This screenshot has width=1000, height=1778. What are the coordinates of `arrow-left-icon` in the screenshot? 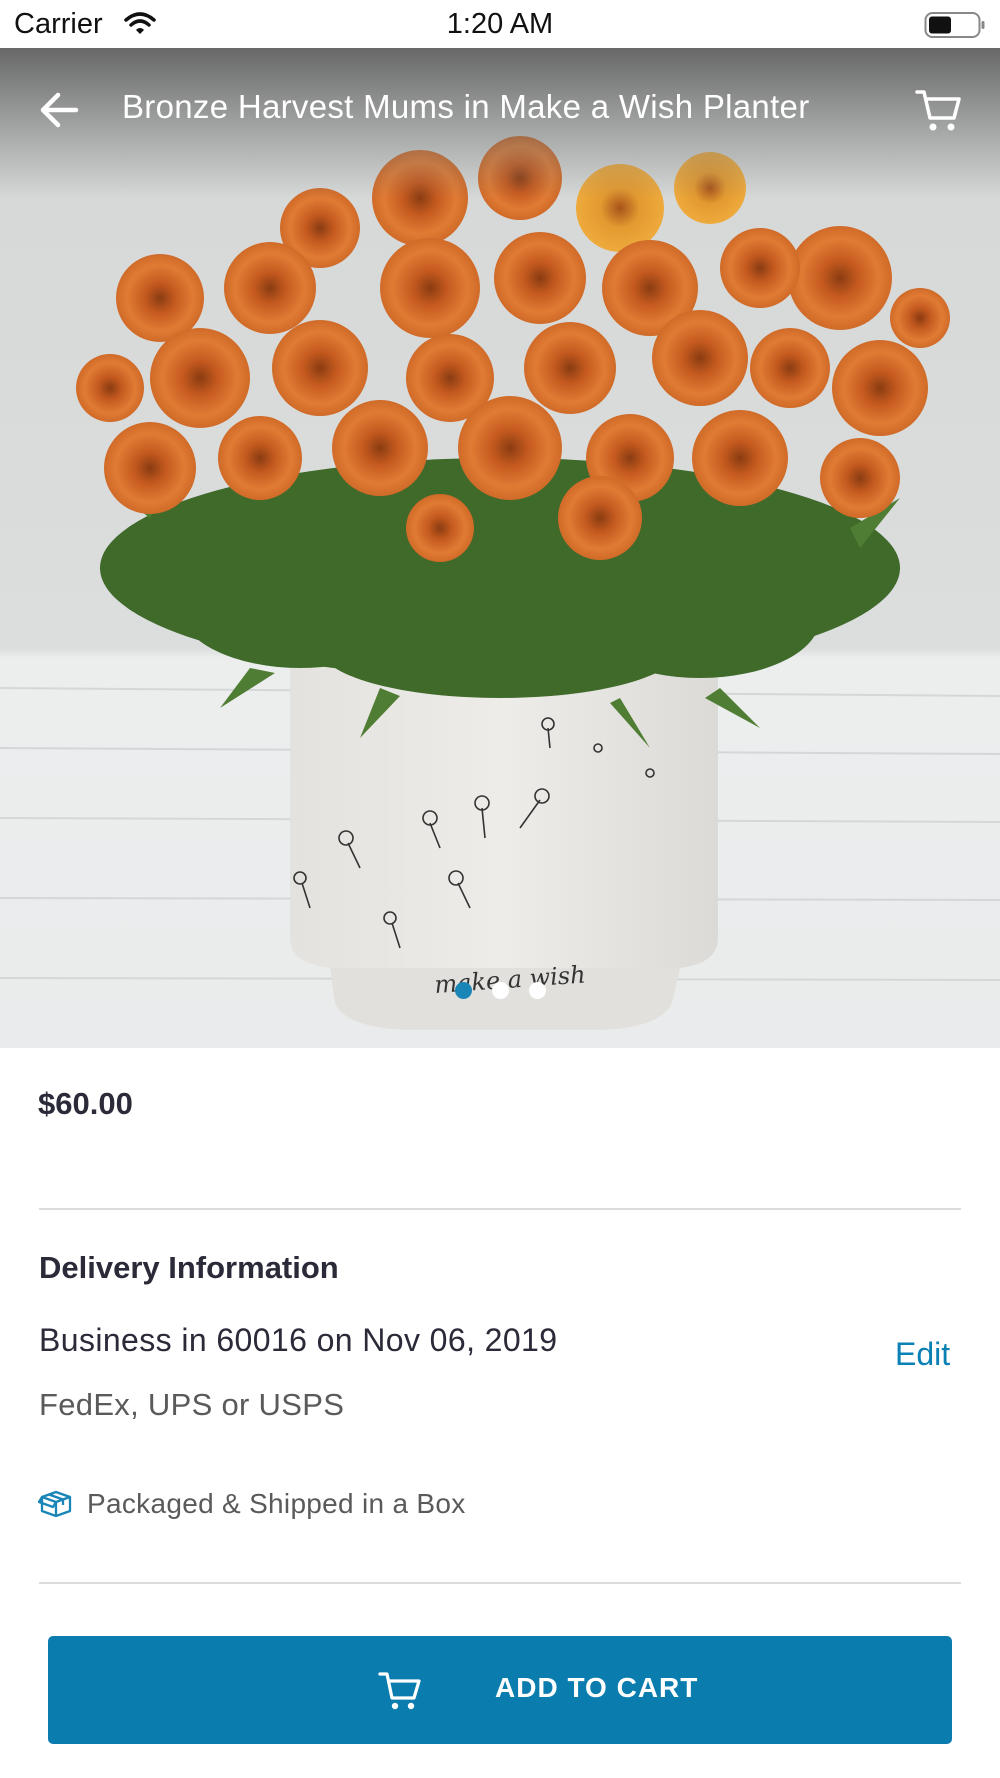 It's located at (59, 110).